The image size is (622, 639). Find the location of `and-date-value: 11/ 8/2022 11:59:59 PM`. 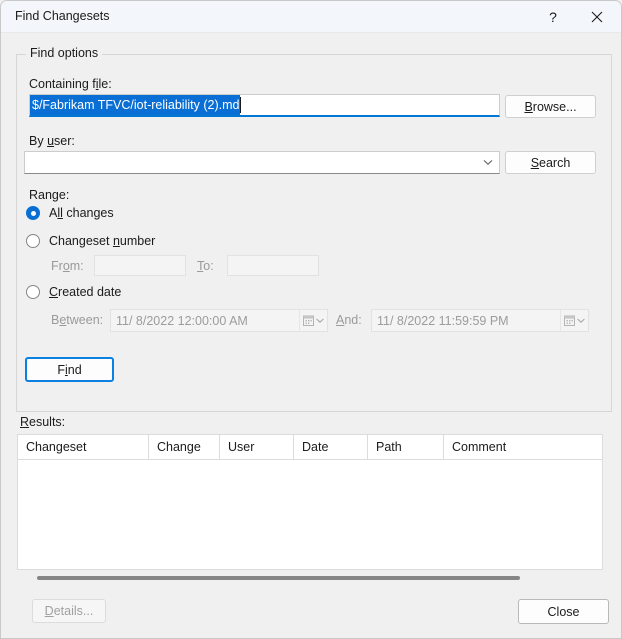

and-date-value: 11/ 8/2022 11:59:59 PM is located at coordinates (443, 320).